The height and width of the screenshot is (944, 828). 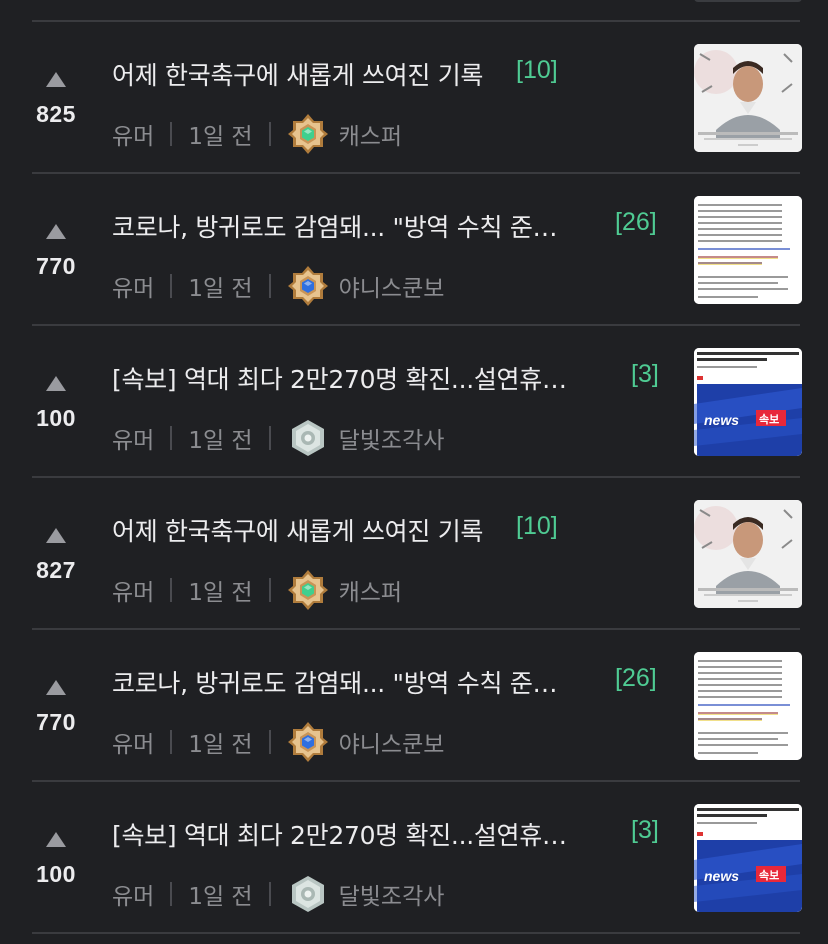 What do you see at coordinates (416, 933) in the screenshot?
I see `row-divider` at bounding box center [416, 933].